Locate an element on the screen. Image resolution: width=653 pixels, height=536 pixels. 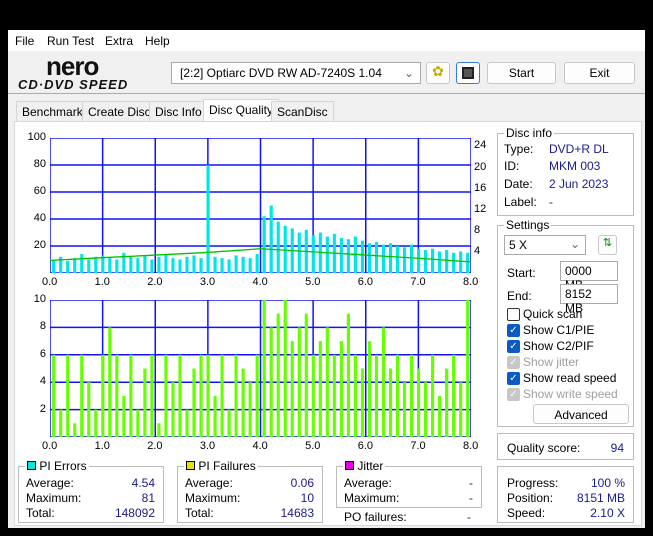
menu-file: File is located at coordinates (24, 41).